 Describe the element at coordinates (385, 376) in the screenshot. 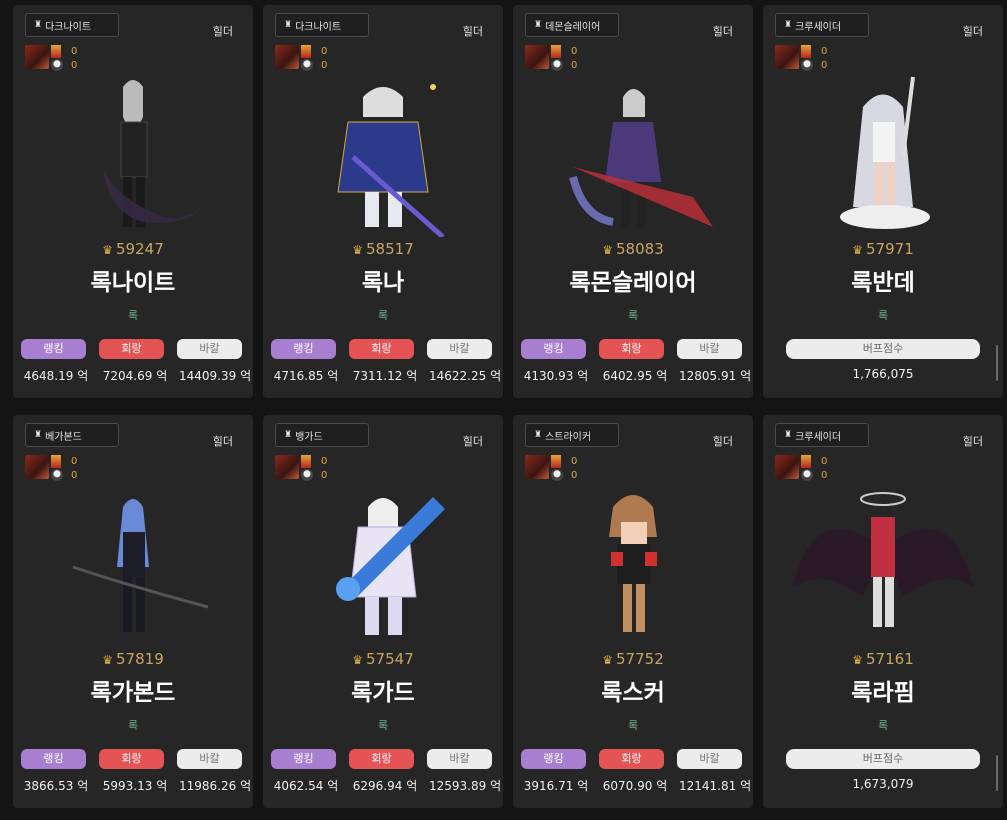

I see `corridor-value: 7311.12 억` at that location.